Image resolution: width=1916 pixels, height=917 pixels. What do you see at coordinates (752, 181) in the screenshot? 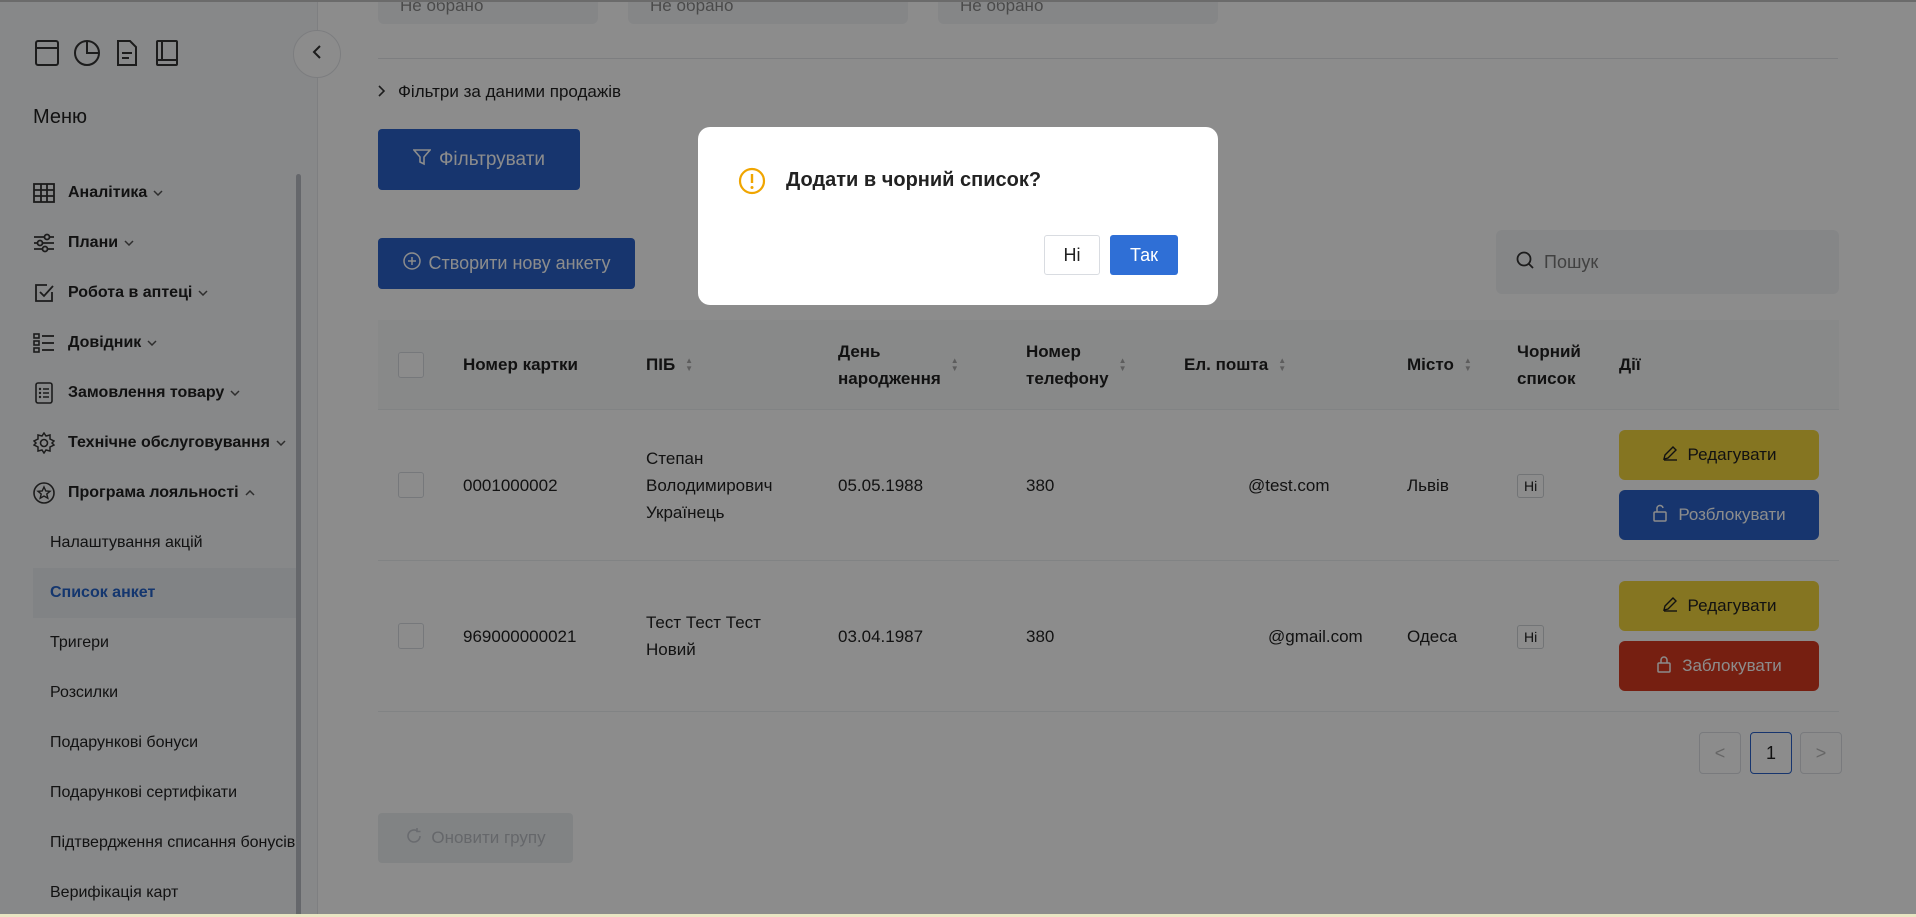
I see `warning-icon` at bounding box center [752, 181].